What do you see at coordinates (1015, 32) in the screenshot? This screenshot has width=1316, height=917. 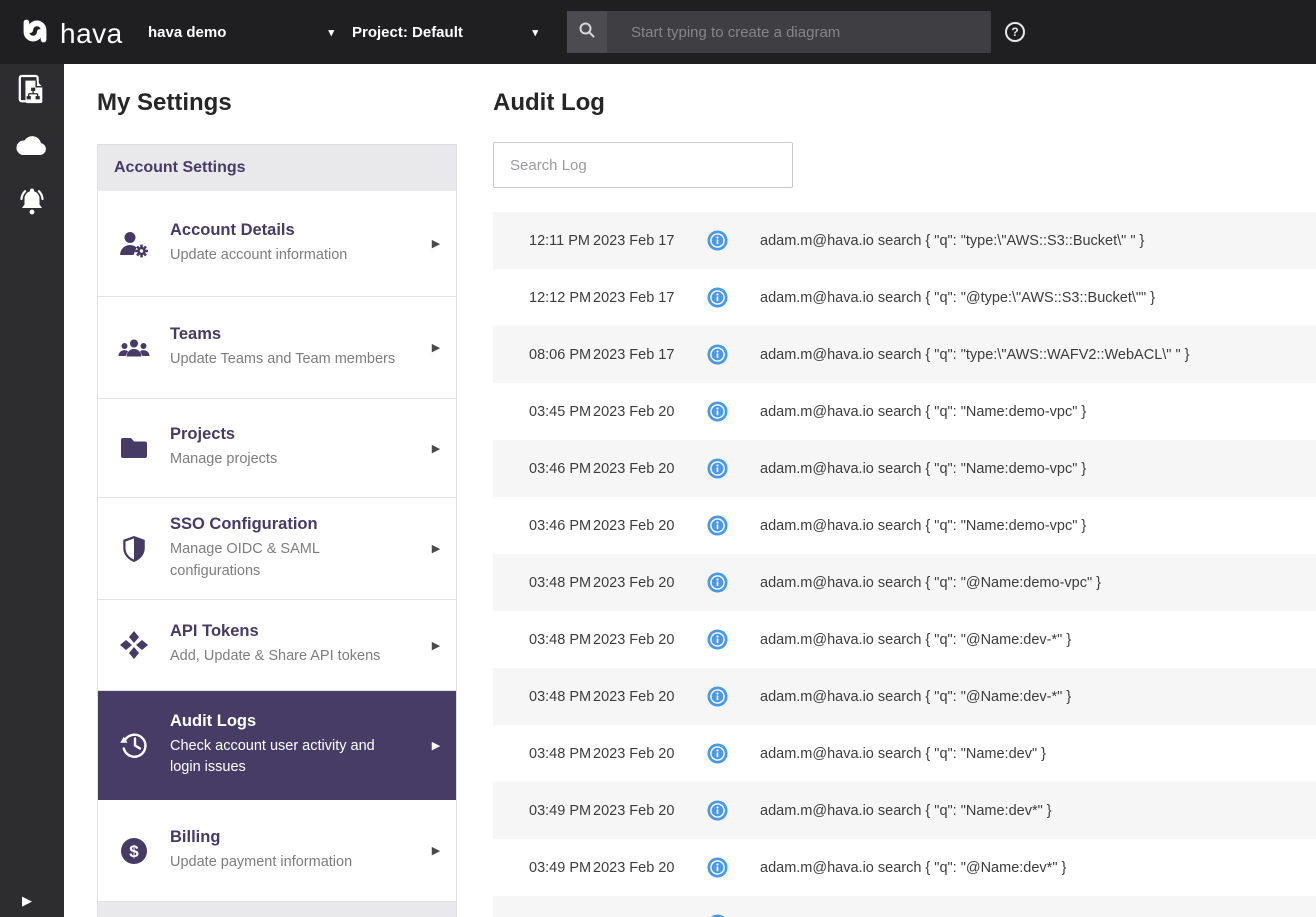 I see `help-icon: ?` at bounding box center [1015, 32].